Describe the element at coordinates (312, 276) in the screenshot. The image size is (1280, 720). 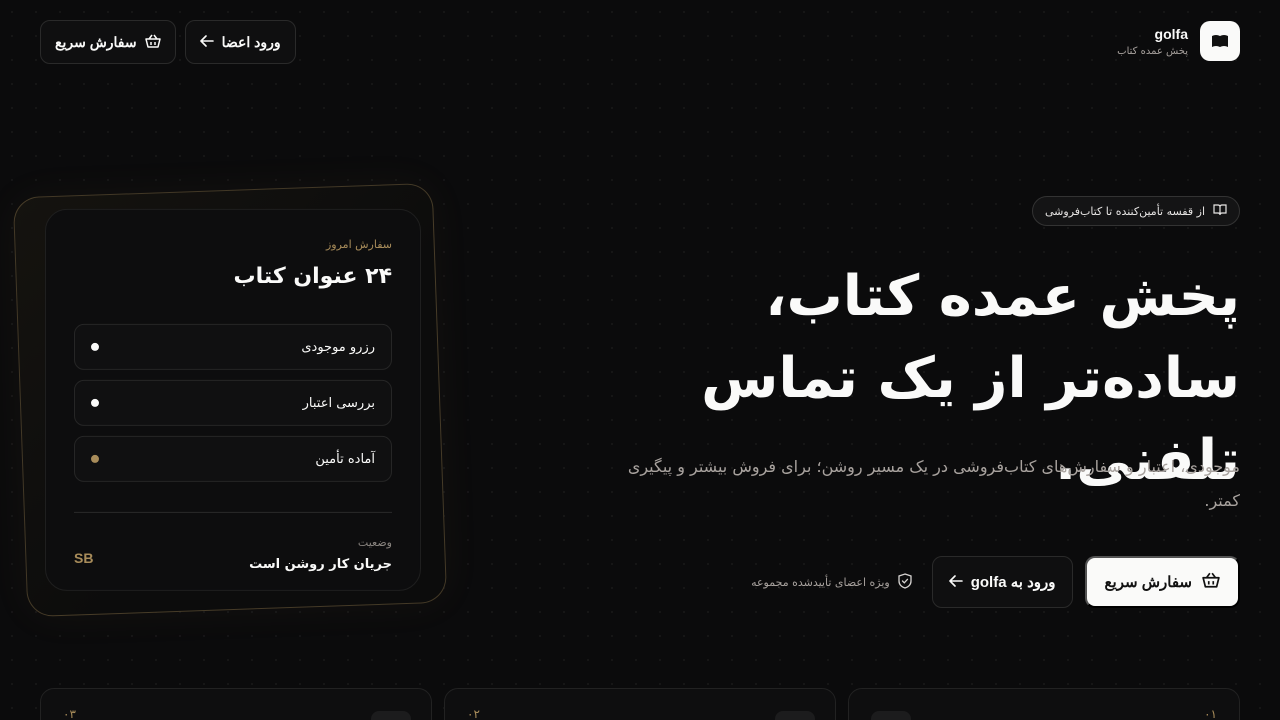
I see `order-card-title: ۲۴ عنوان کتاب` at that location.